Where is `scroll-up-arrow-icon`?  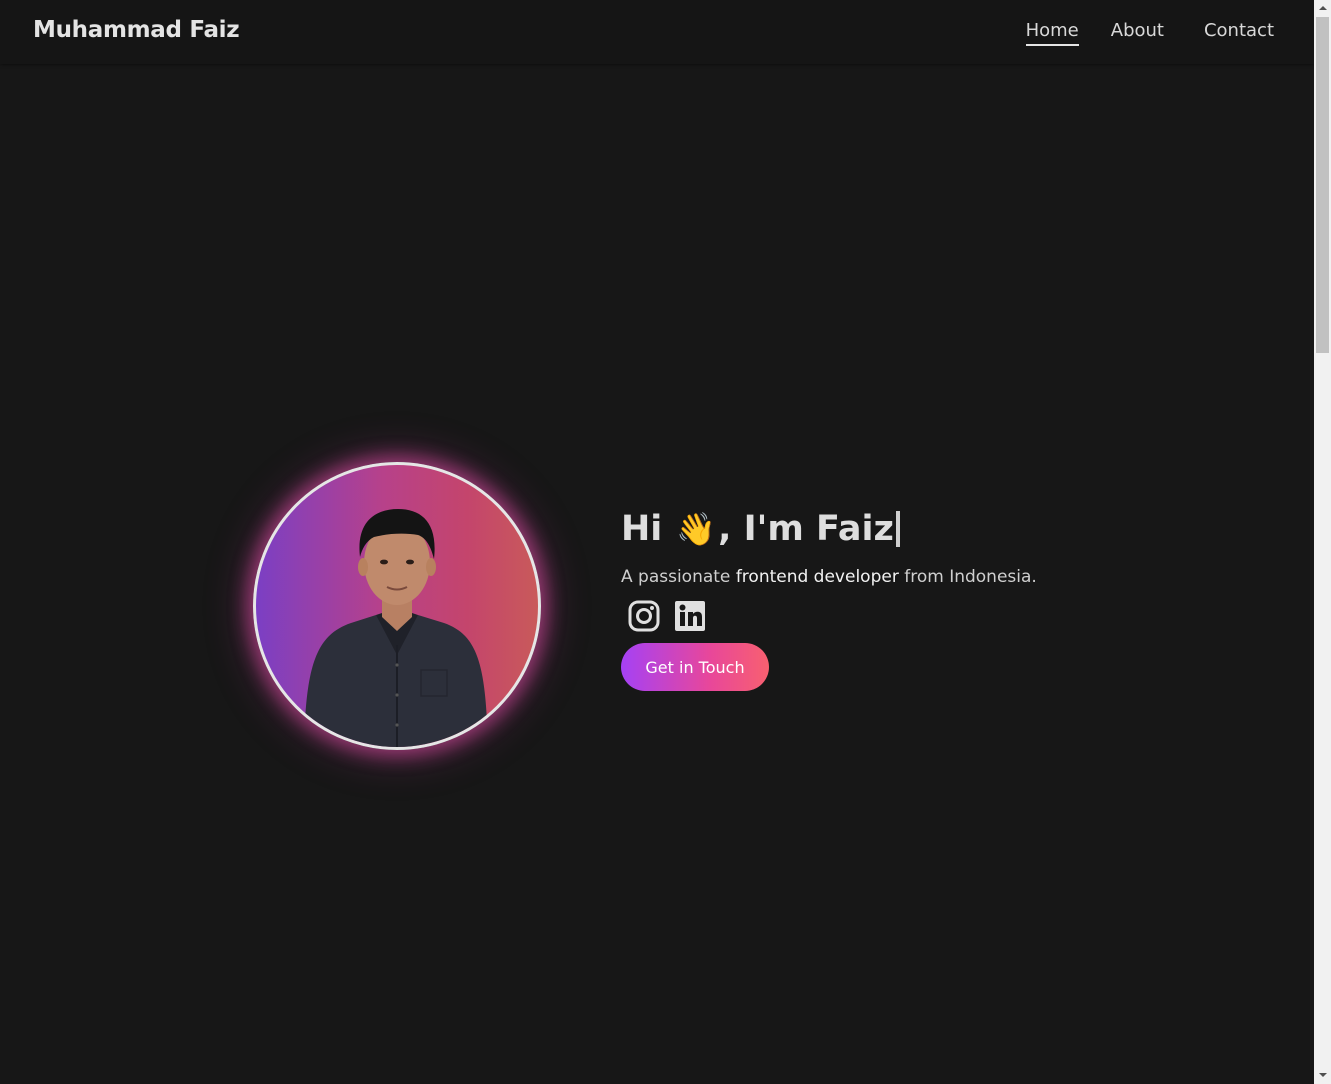 scroll-up-arrow-icon is located at coordinates (1322, 8).